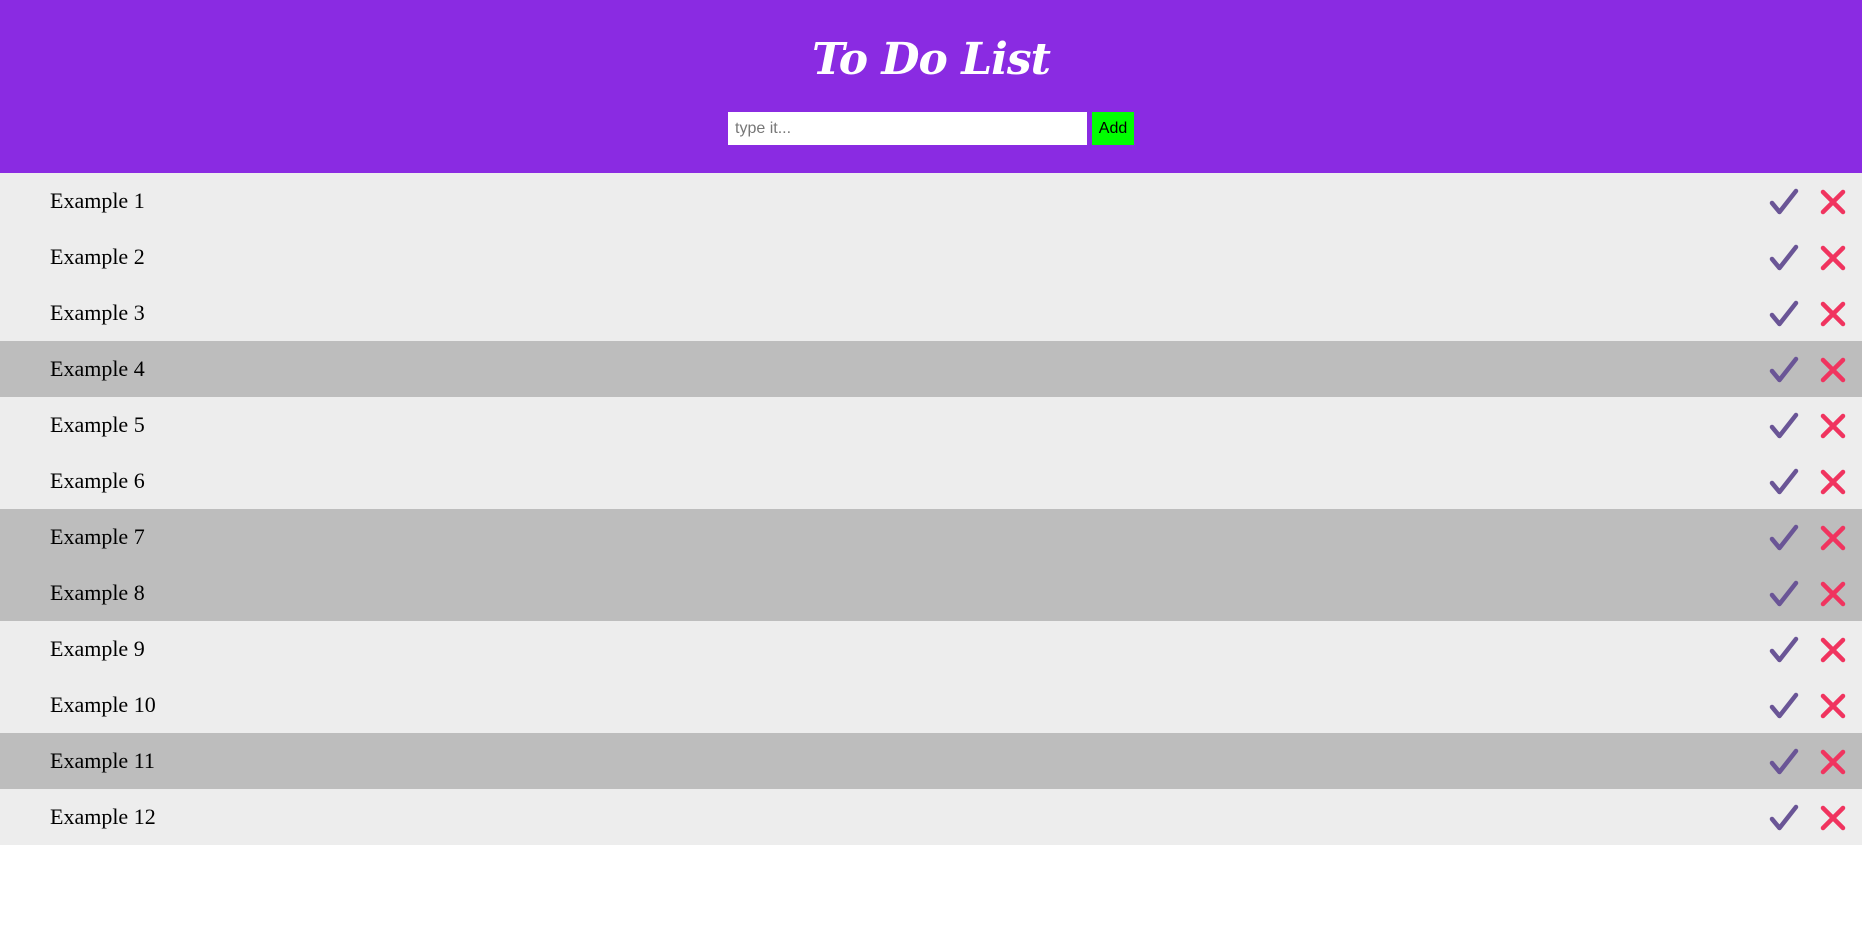 Image resolution: width=1862 pixels, height=927 pixels. What do you see at coordinates (931, 593) in the screenshot?
I see `task-item: Example 8` at bounding box center [931, 593].